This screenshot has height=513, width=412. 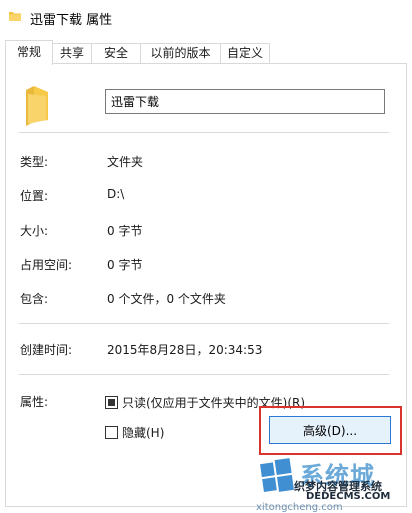 I want to click on created-label: 创建时间:, so click(x=46, y=350).